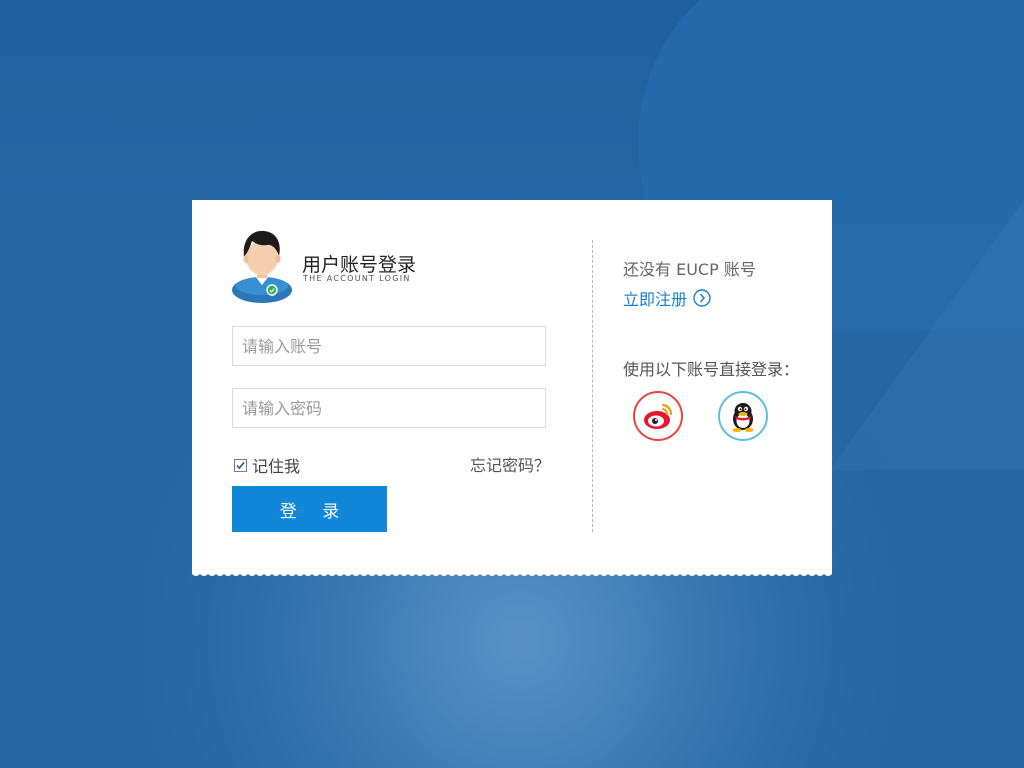  I want to click on chevron-right-circle-icon, so click(702, 298).